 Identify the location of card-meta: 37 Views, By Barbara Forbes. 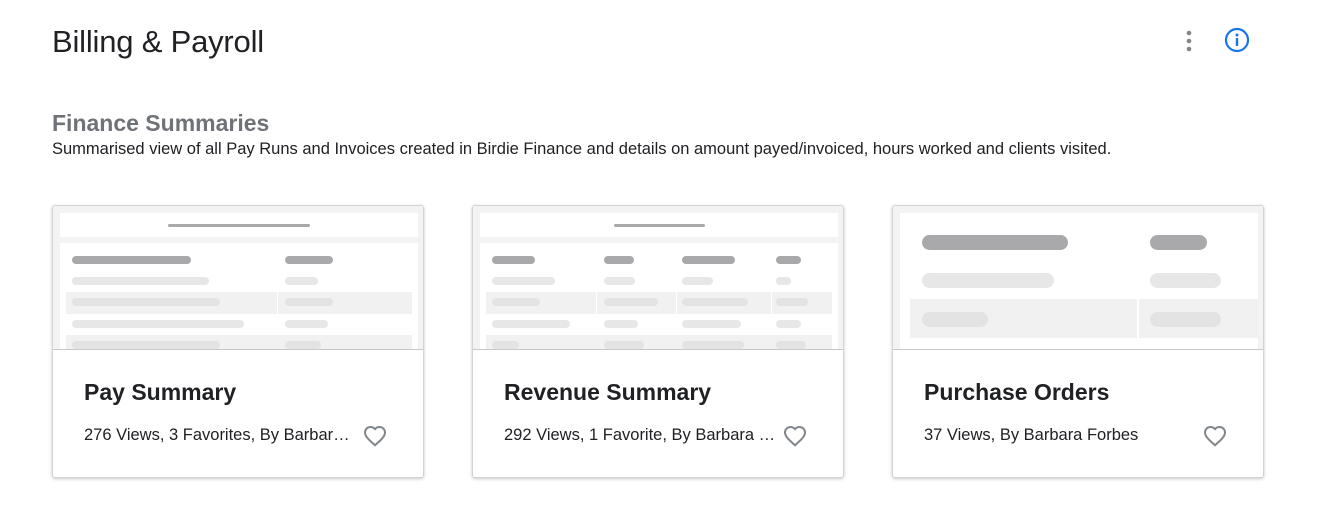
(1031, 435).